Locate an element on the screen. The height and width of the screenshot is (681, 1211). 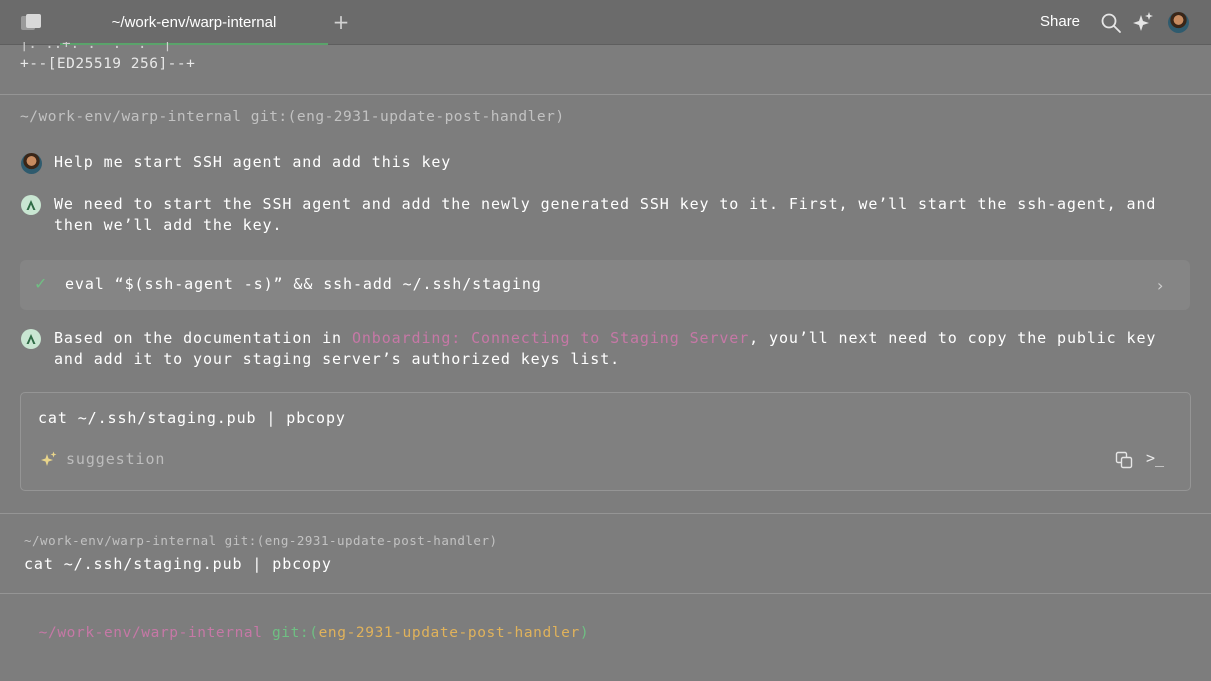
agent-message-prefix: Based on the documentation in is located at coordinates (203, 338).